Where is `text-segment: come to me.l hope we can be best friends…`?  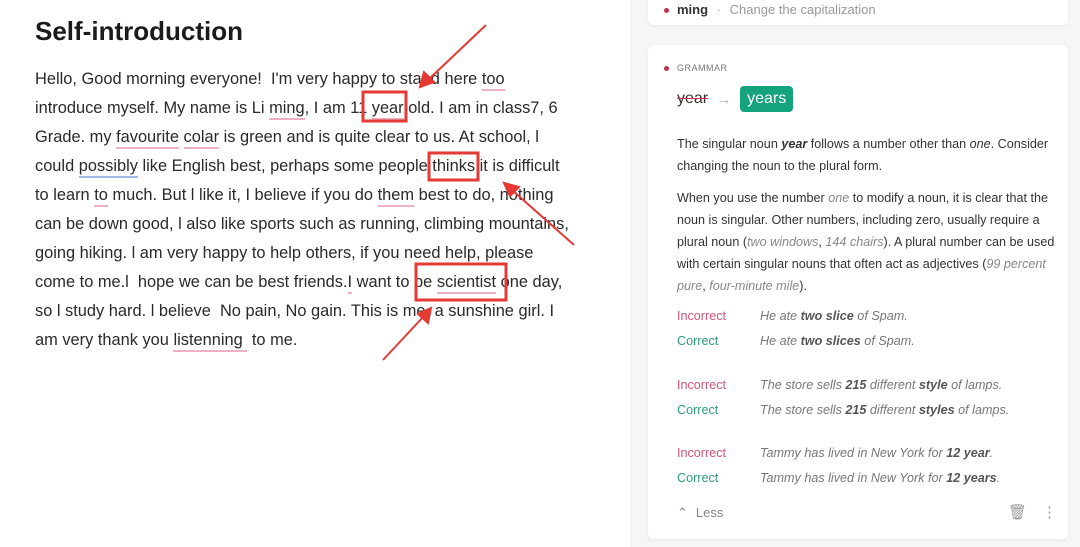
text-segment: come to me.l hope we can be best friends… is located at coordinates (191, 282).